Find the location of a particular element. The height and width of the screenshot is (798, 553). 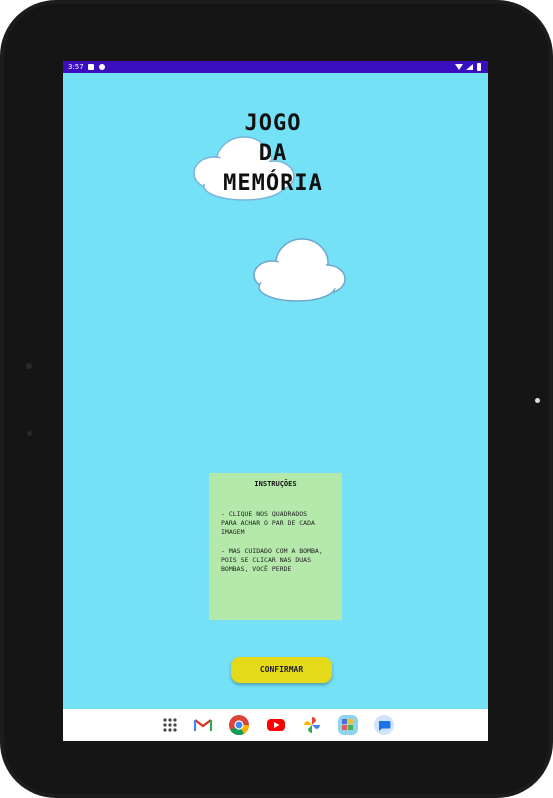

instructions-title: INSTRUÇÕES is located at coordinates (275, 484).